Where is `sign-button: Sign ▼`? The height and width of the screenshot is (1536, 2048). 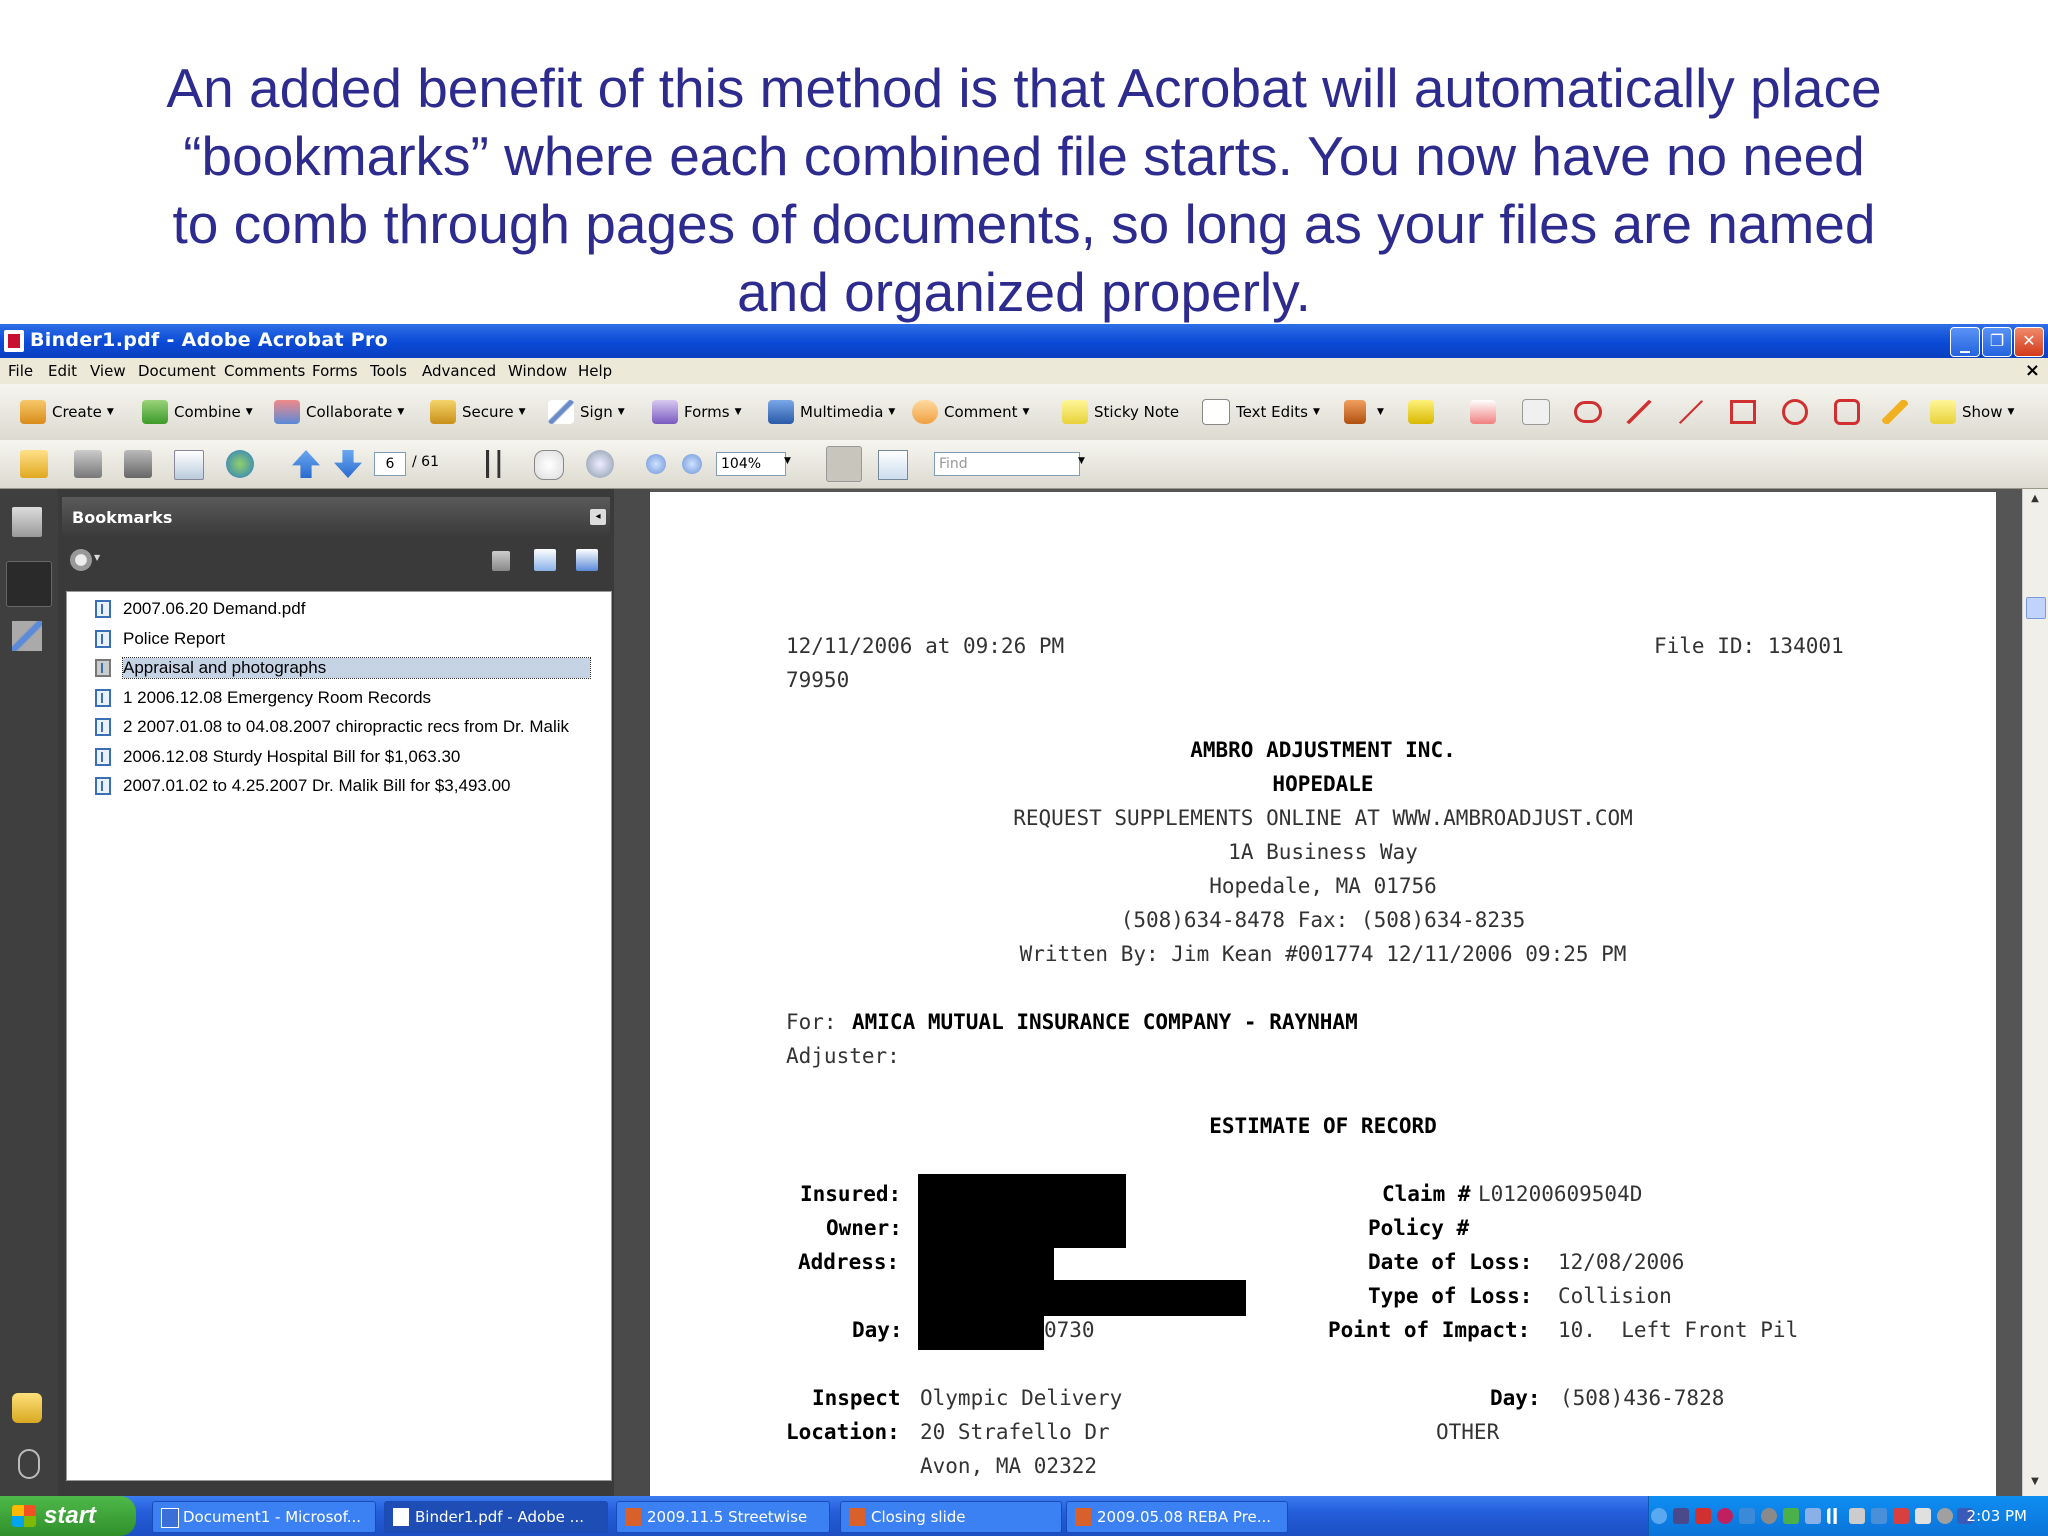
sign-button: Sign ▼ is located at coordinates (586, 412).